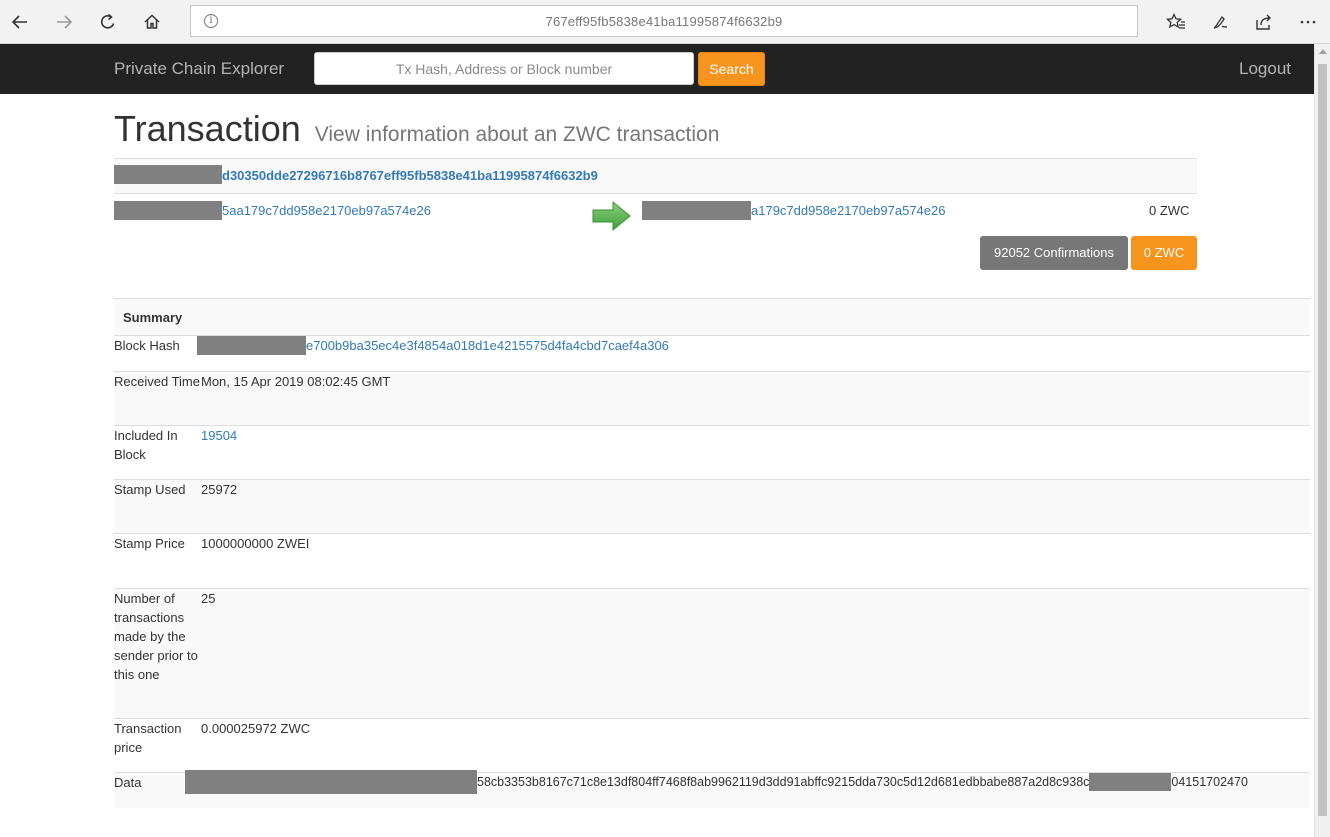 The width and height of the screenshot is (1330, 837). Describe the element at coordinates (755, 398) in the screenshot. I see `row-value: Mon, 15 Apr 2019 08:02:45 GMT` at that location.